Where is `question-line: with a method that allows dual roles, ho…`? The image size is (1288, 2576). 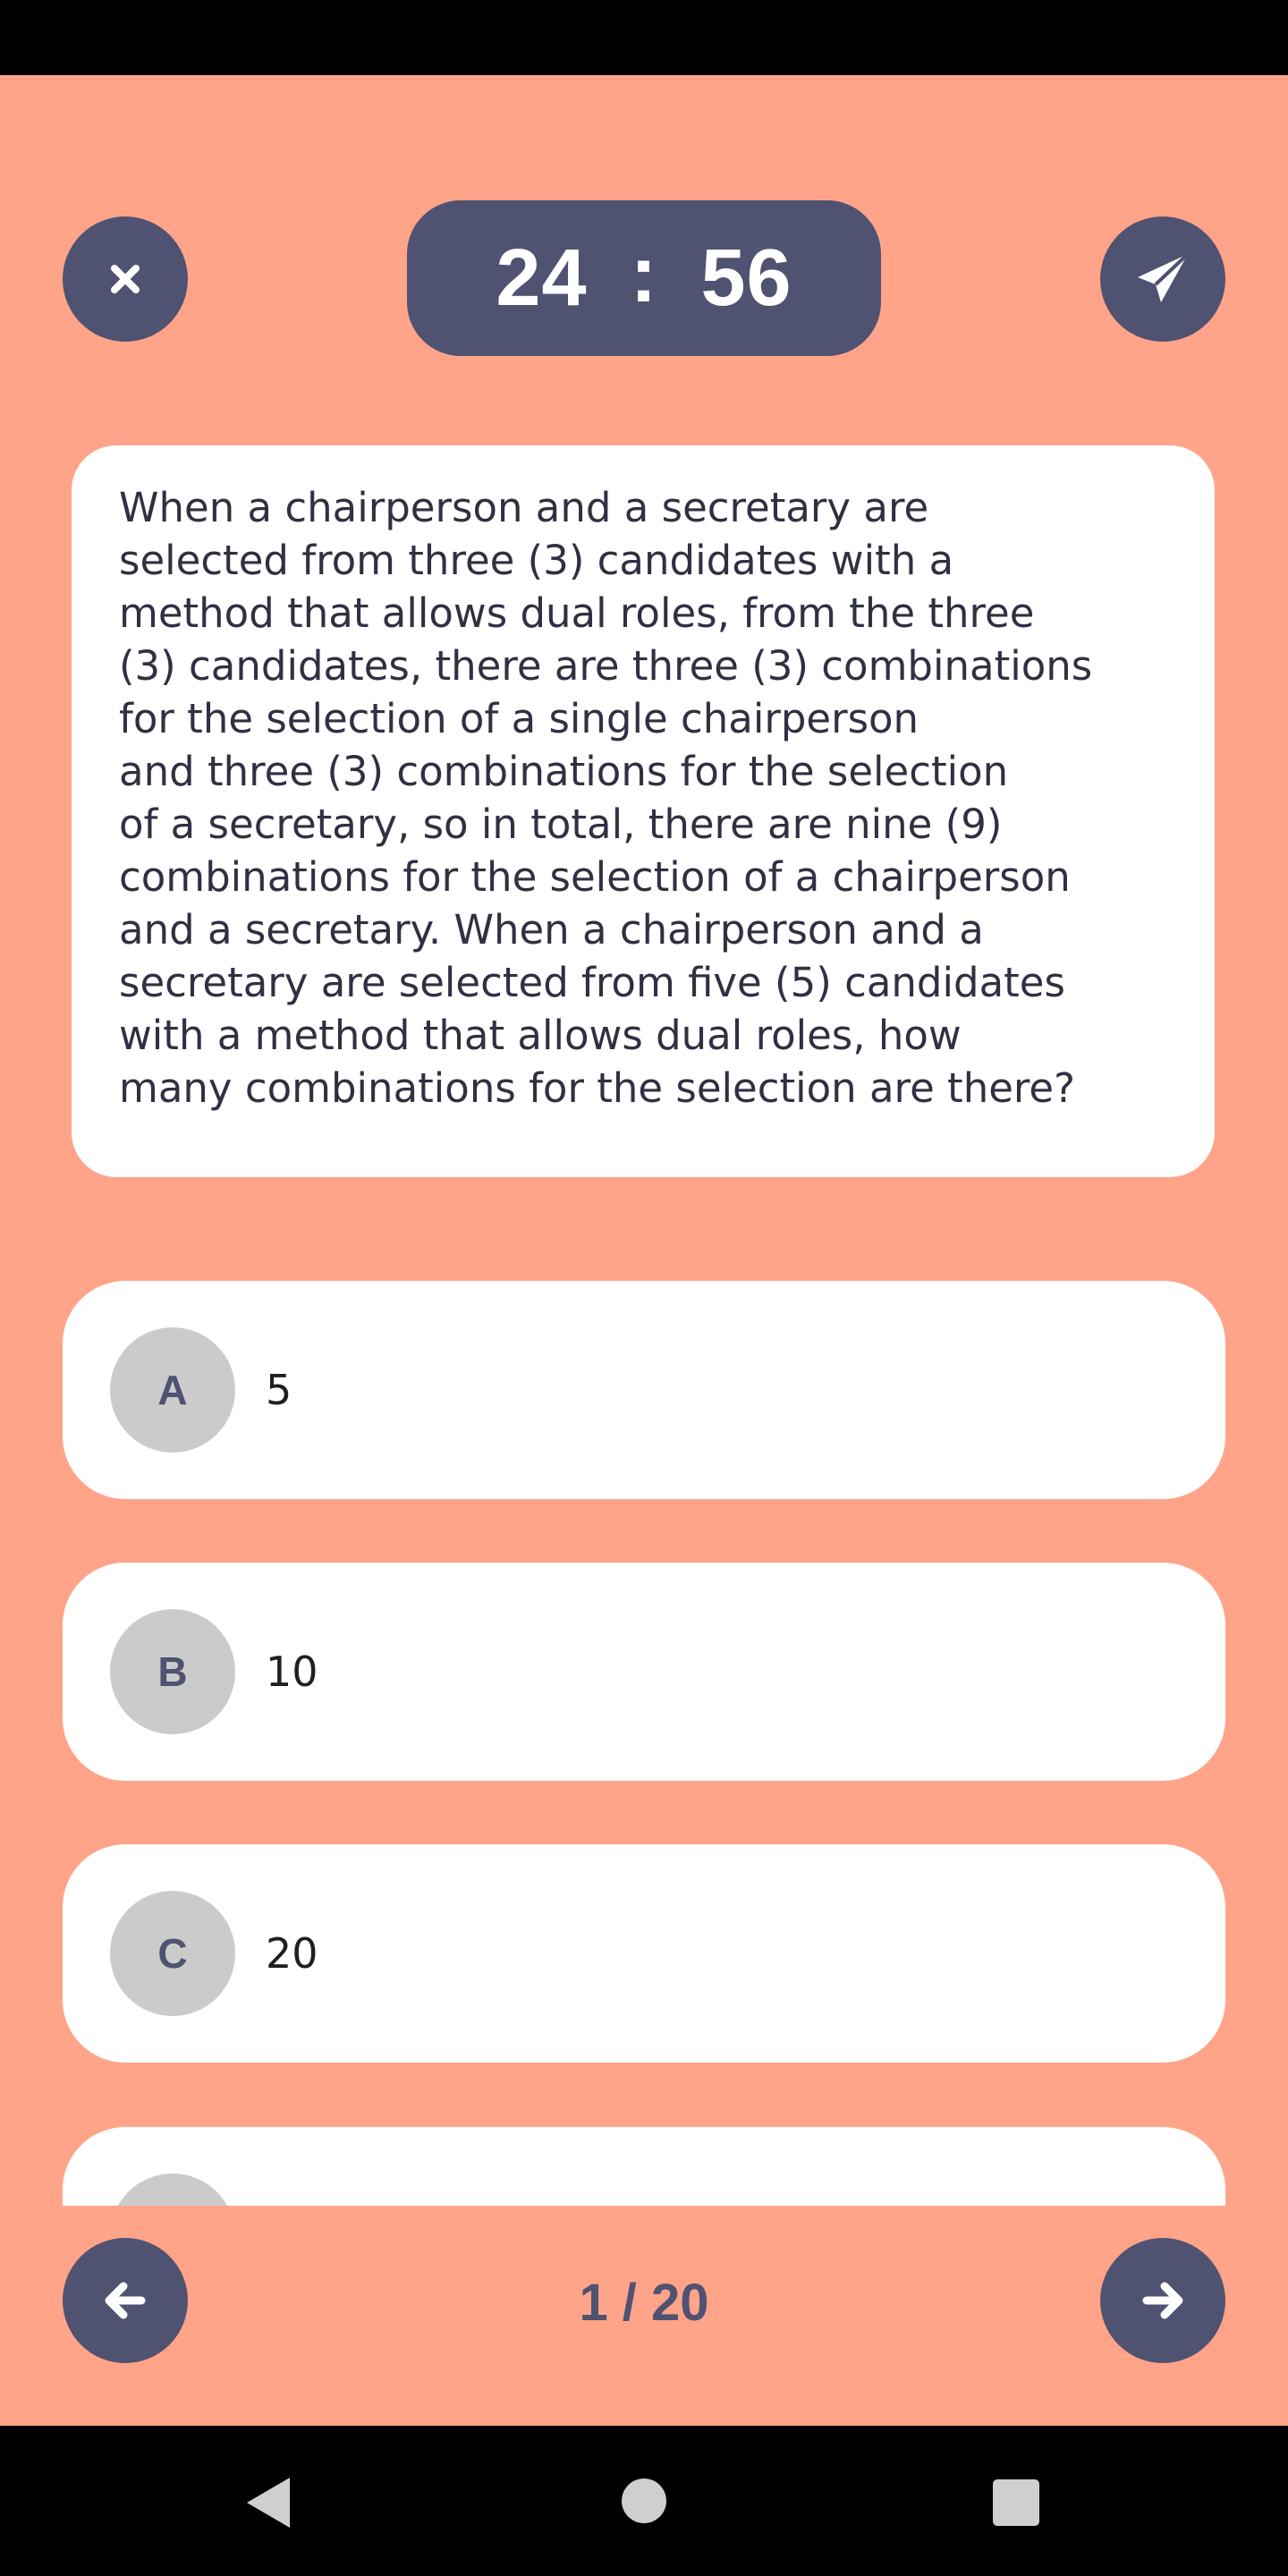
question-line: with a method that allows dual roles, ho… is located at coordinates (540, 1035).